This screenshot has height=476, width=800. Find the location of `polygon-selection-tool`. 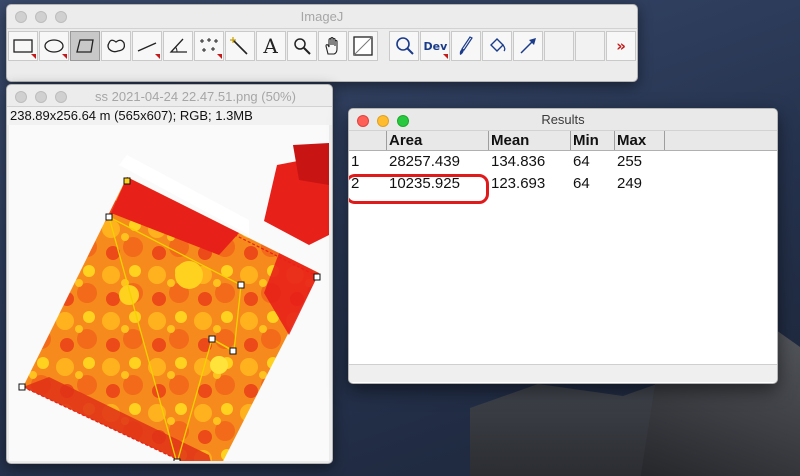

polygon-selection-tool is located at coordinates (84, 46).